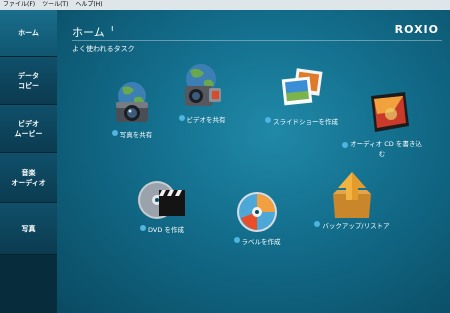 The height and width of the screenshot is (313, 450). Describe the element at coordinates (29, 33) in the screenshot. I see `sidebar-item-home: ホーム` at that location.